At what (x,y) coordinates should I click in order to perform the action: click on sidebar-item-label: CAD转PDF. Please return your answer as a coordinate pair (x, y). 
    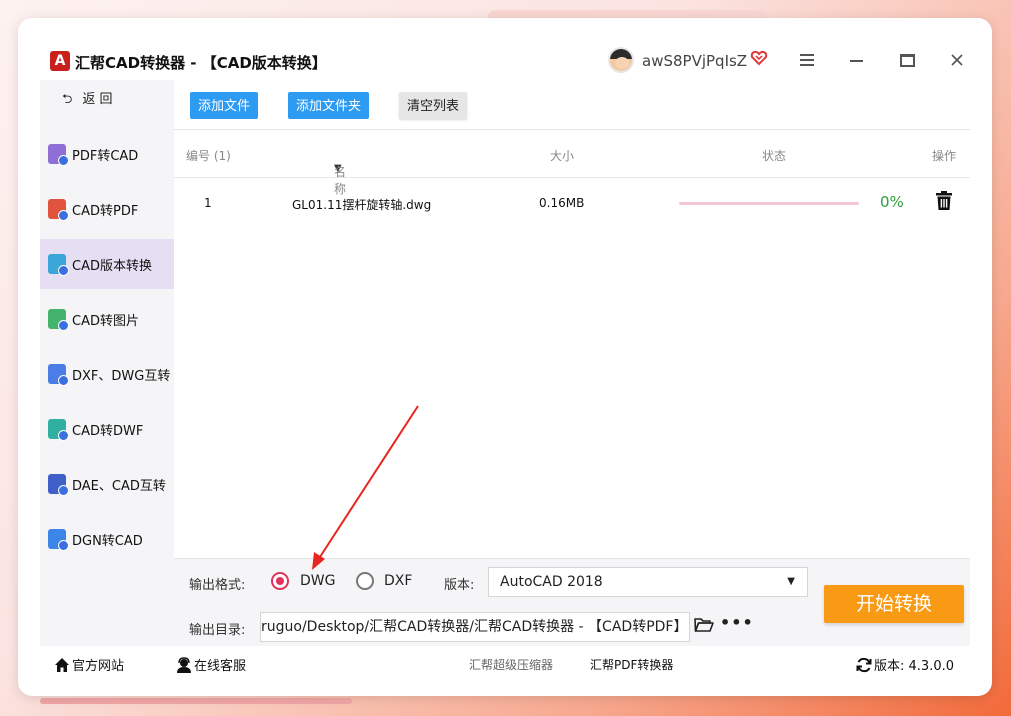
    Looking at the image, I should click on (105, 211).